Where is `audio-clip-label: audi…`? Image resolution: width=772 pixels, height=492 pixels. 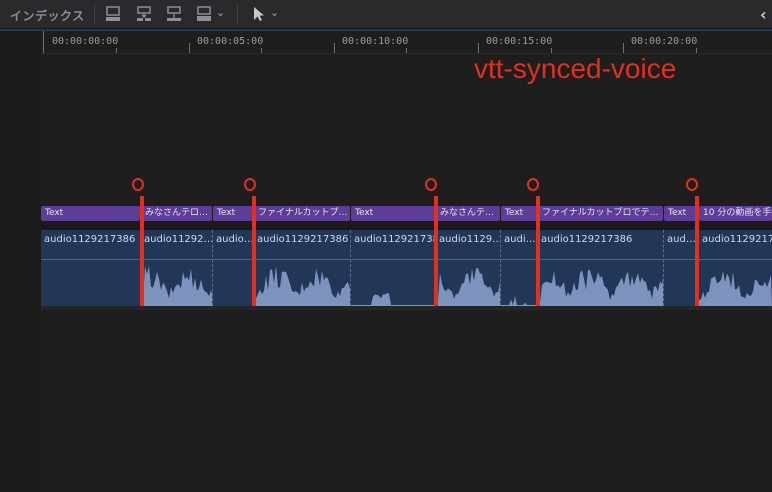
audio-clip-label: audi… is located at coordinates (520, 239).